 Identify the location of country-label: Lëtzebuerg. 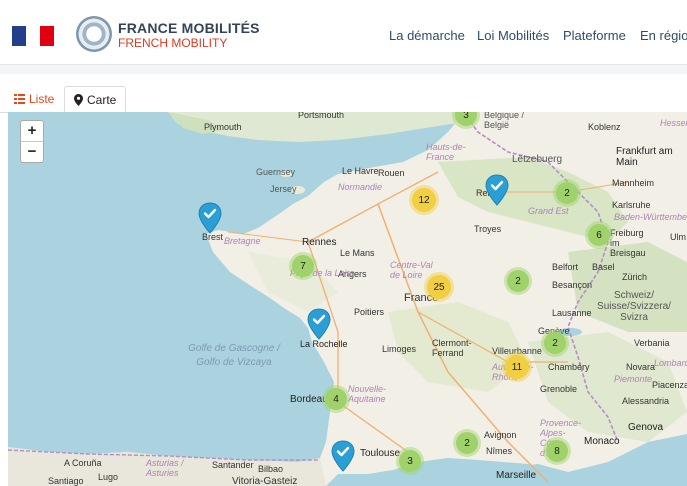
(537, 159).